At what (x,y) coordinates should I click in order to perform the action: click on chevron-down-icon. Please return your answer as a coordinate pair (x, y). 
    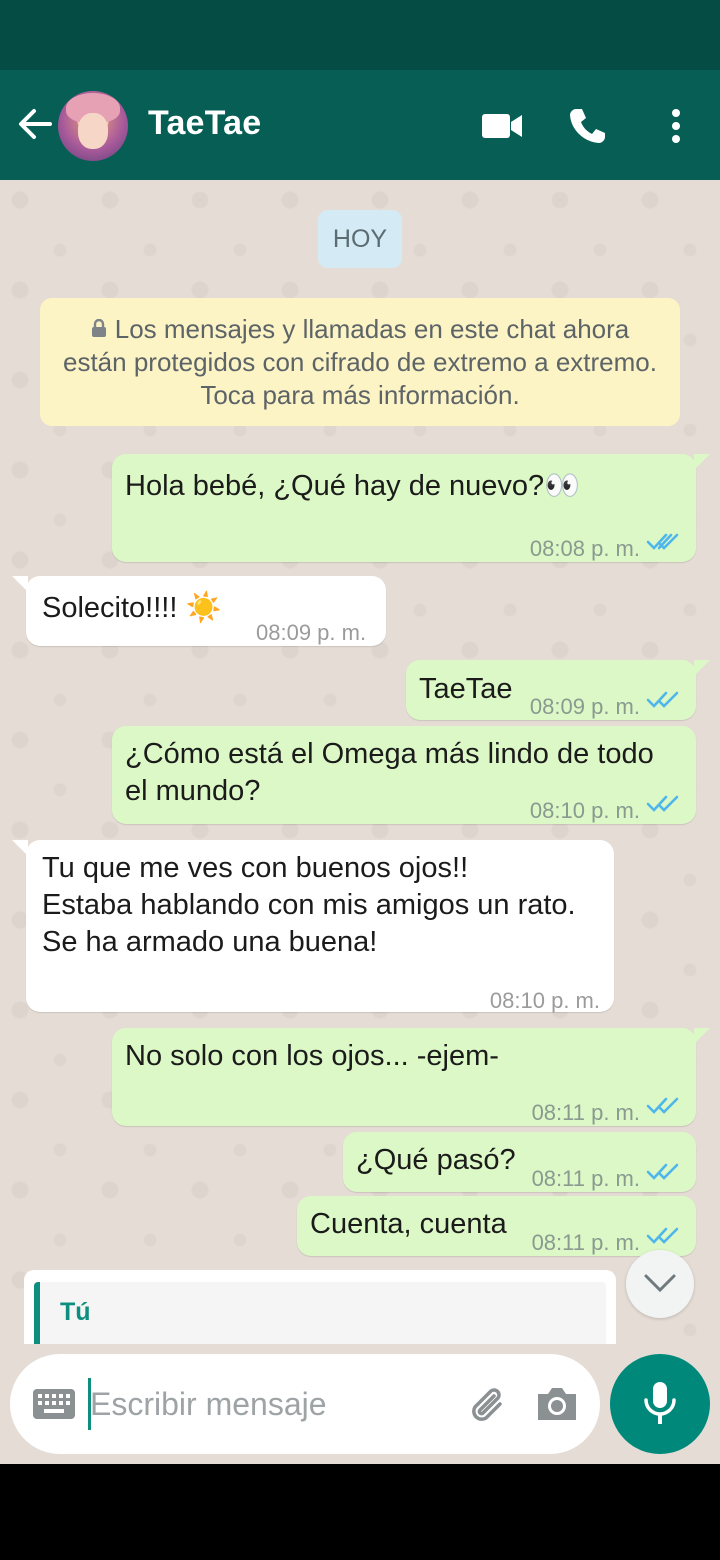
    Looking at the image, I should click on (660, 1283).